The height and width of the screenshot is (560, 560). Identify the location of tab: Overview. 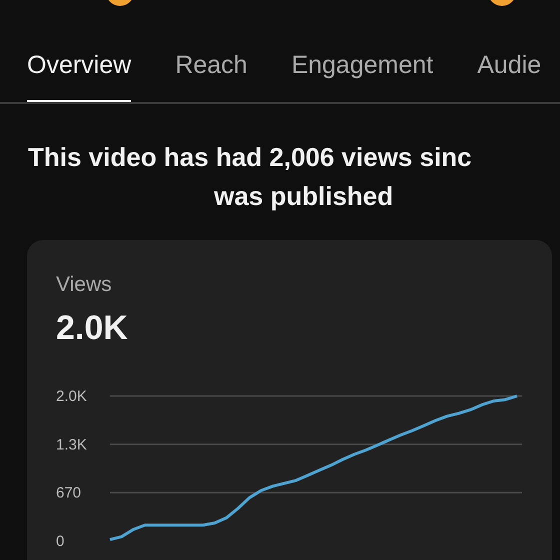
(79, 70).